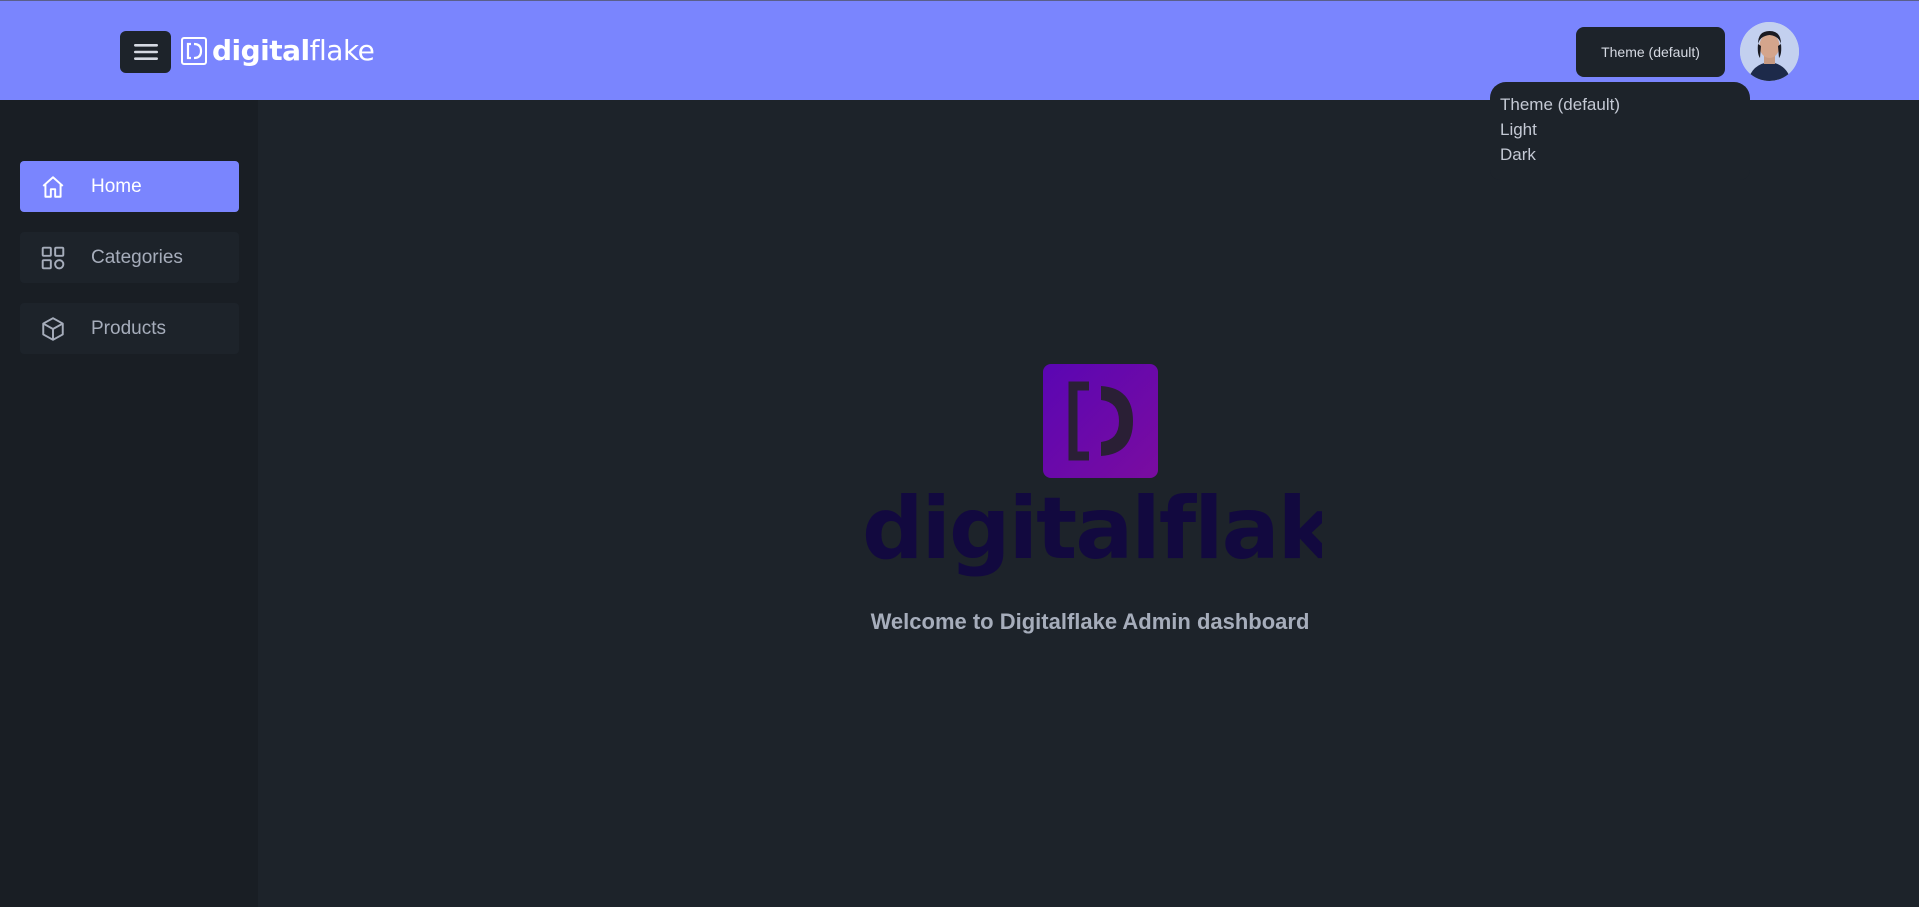 This screenshot has width=1919, height=907. I want to click on sidebar-item-products: Products, so click(129, 328).